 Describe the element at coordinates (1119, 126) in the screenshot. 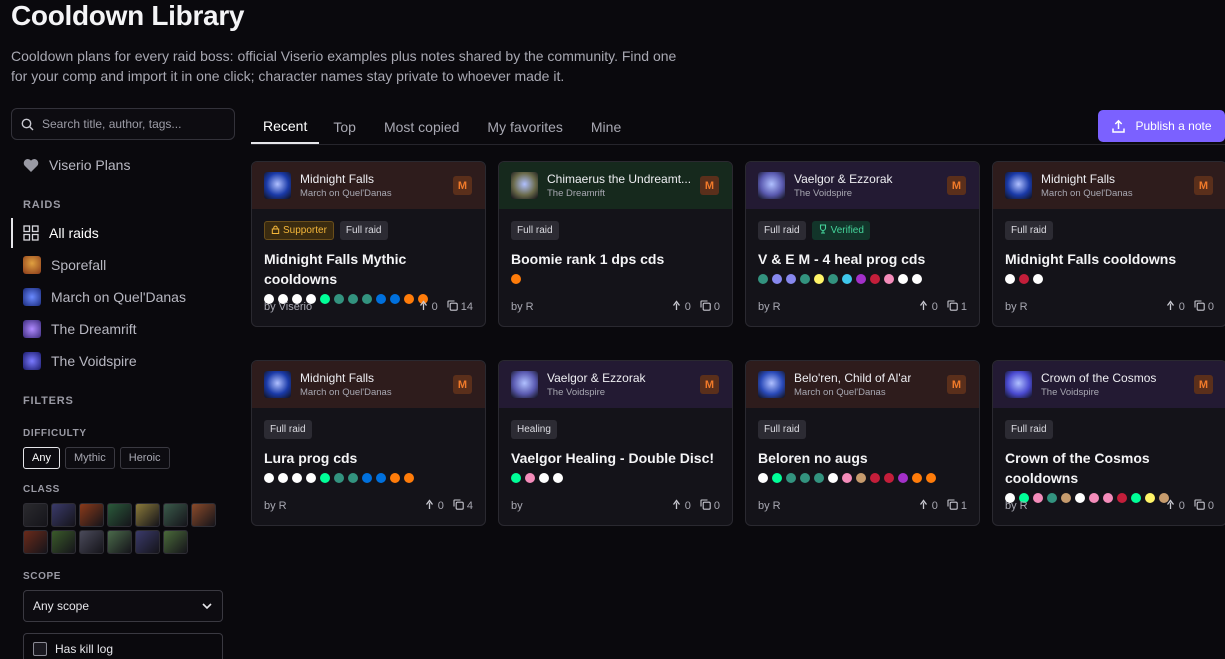

I see `upload-icon` at that location.